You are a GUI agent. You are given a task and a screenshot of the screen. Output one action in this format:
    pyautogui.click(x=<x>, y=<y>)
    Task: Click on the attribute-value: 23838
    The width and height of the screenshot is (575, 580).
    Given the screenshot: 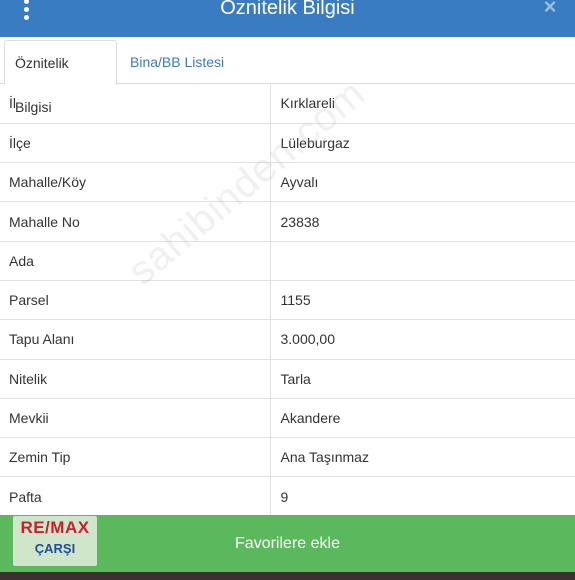 What is the action you would take?
    pyautogui.click(x=422, y=221)
    